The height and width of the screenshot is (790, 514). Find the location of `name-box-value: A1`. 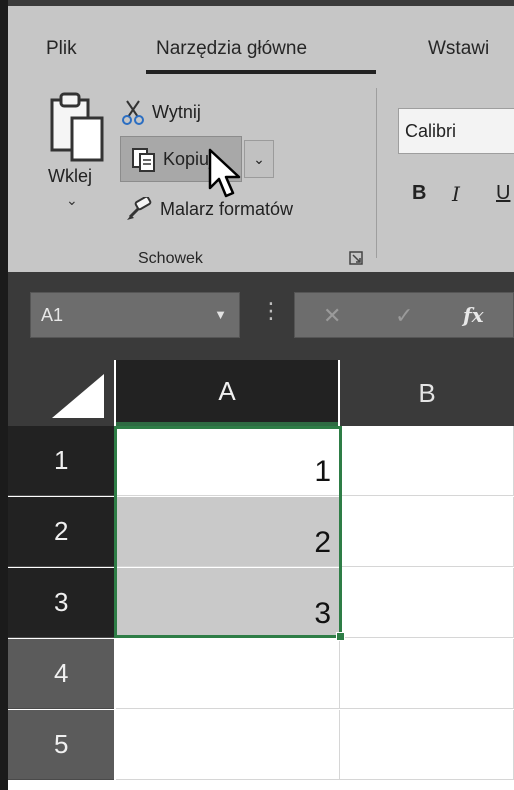

name-box-value: A1 is located at coordinates (52, 315).